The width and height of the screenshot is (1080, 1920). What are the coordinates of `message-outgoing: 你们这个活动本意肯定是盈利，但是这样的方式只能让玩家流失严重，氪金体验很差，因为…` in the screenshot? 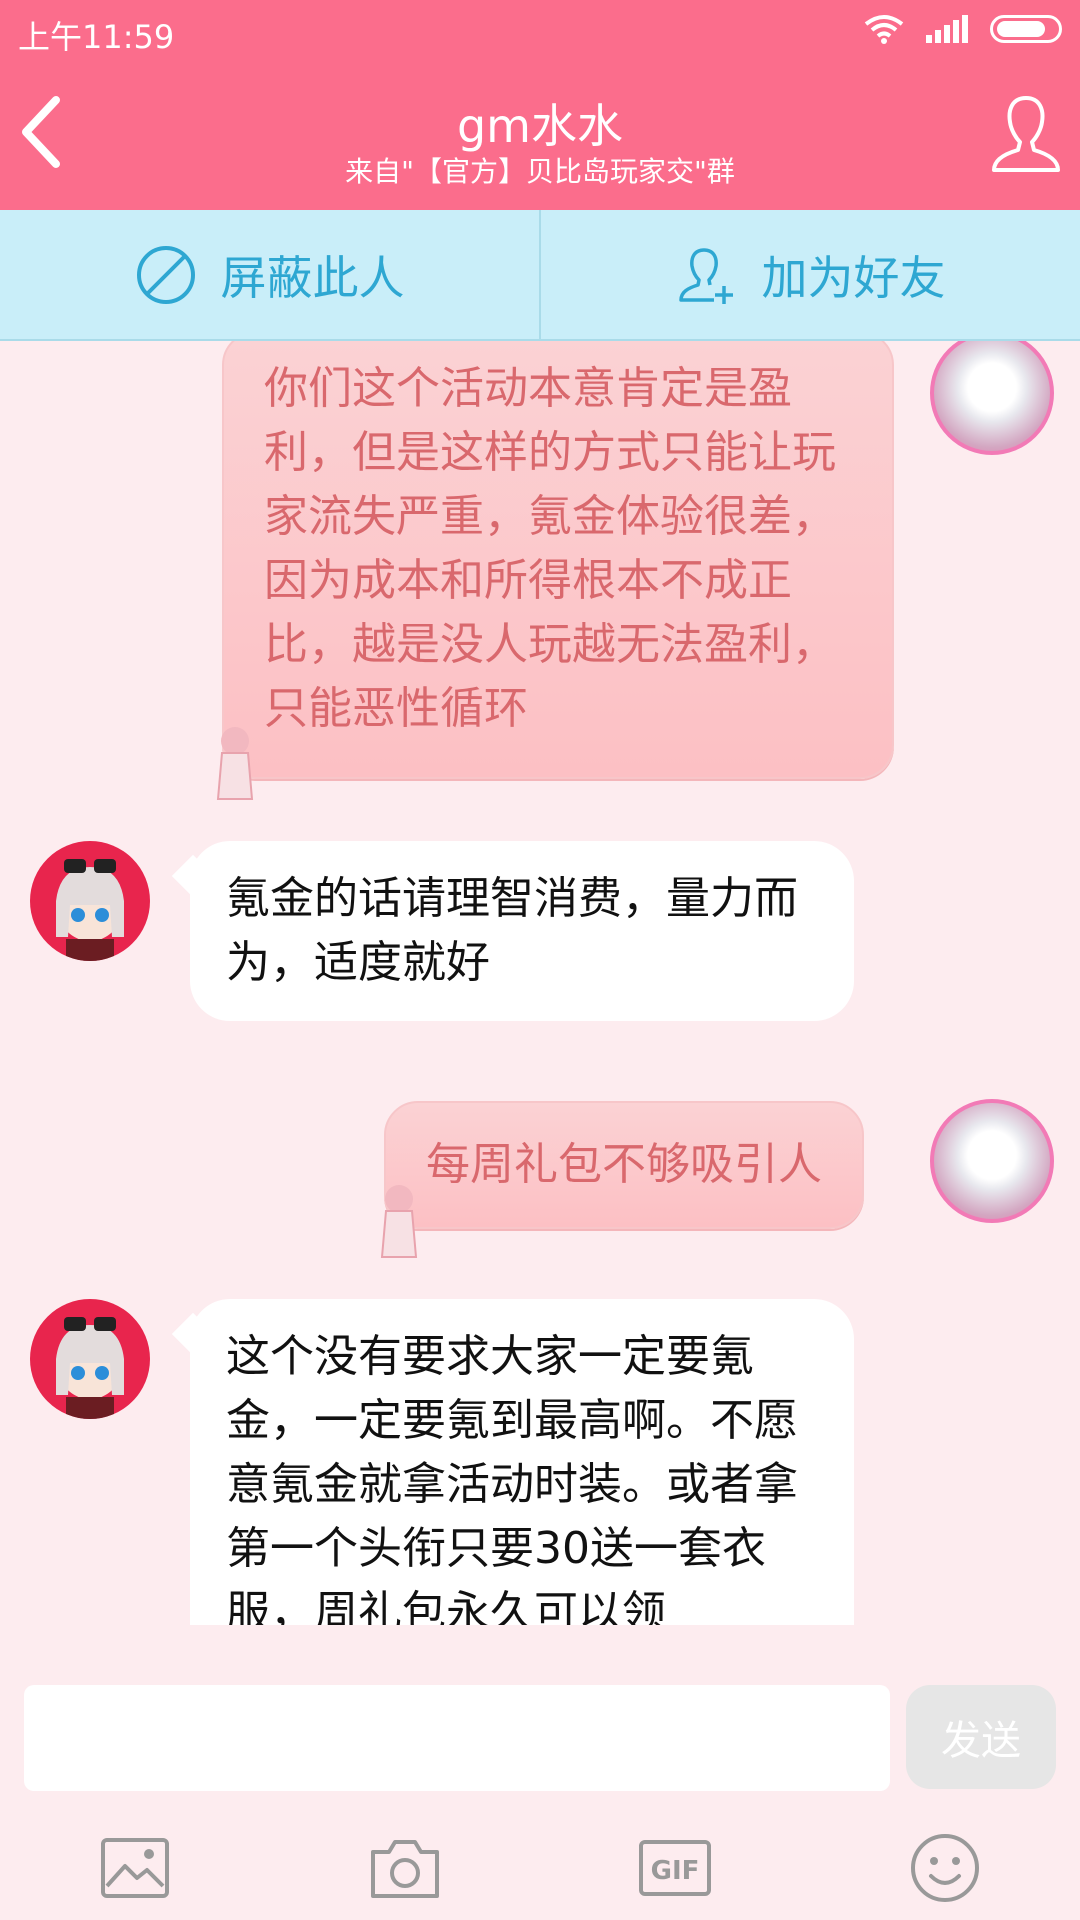 It's located at (558, 560).